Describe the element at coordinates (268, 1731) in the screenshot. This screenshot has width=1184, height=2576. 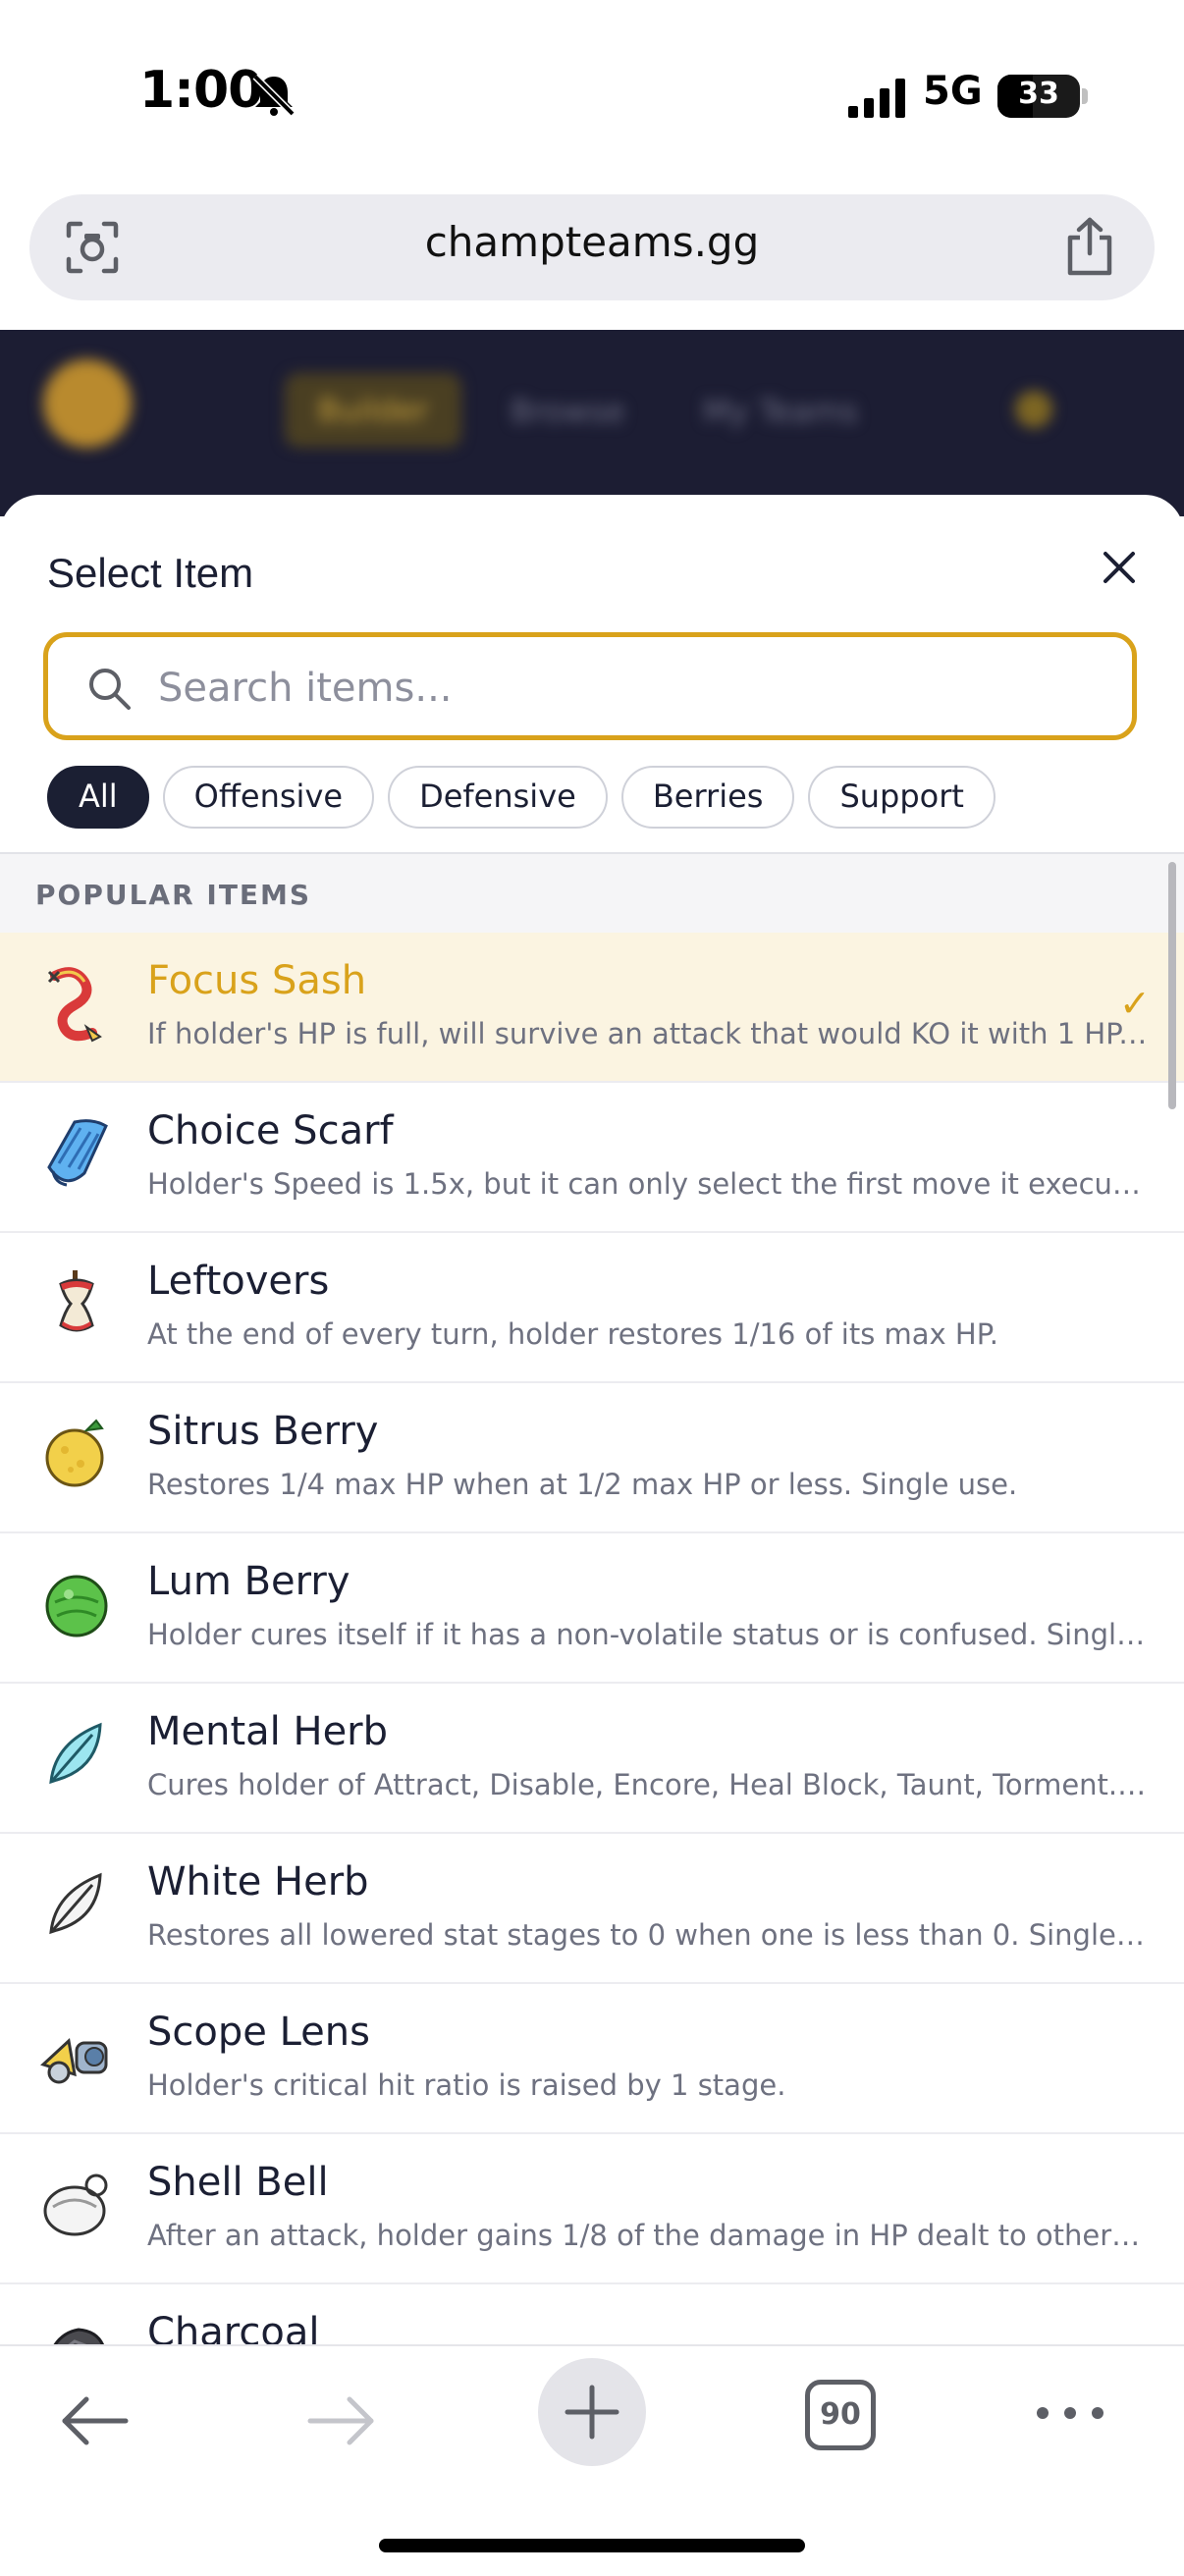
I see `item-name: Mental Herb` at that location.